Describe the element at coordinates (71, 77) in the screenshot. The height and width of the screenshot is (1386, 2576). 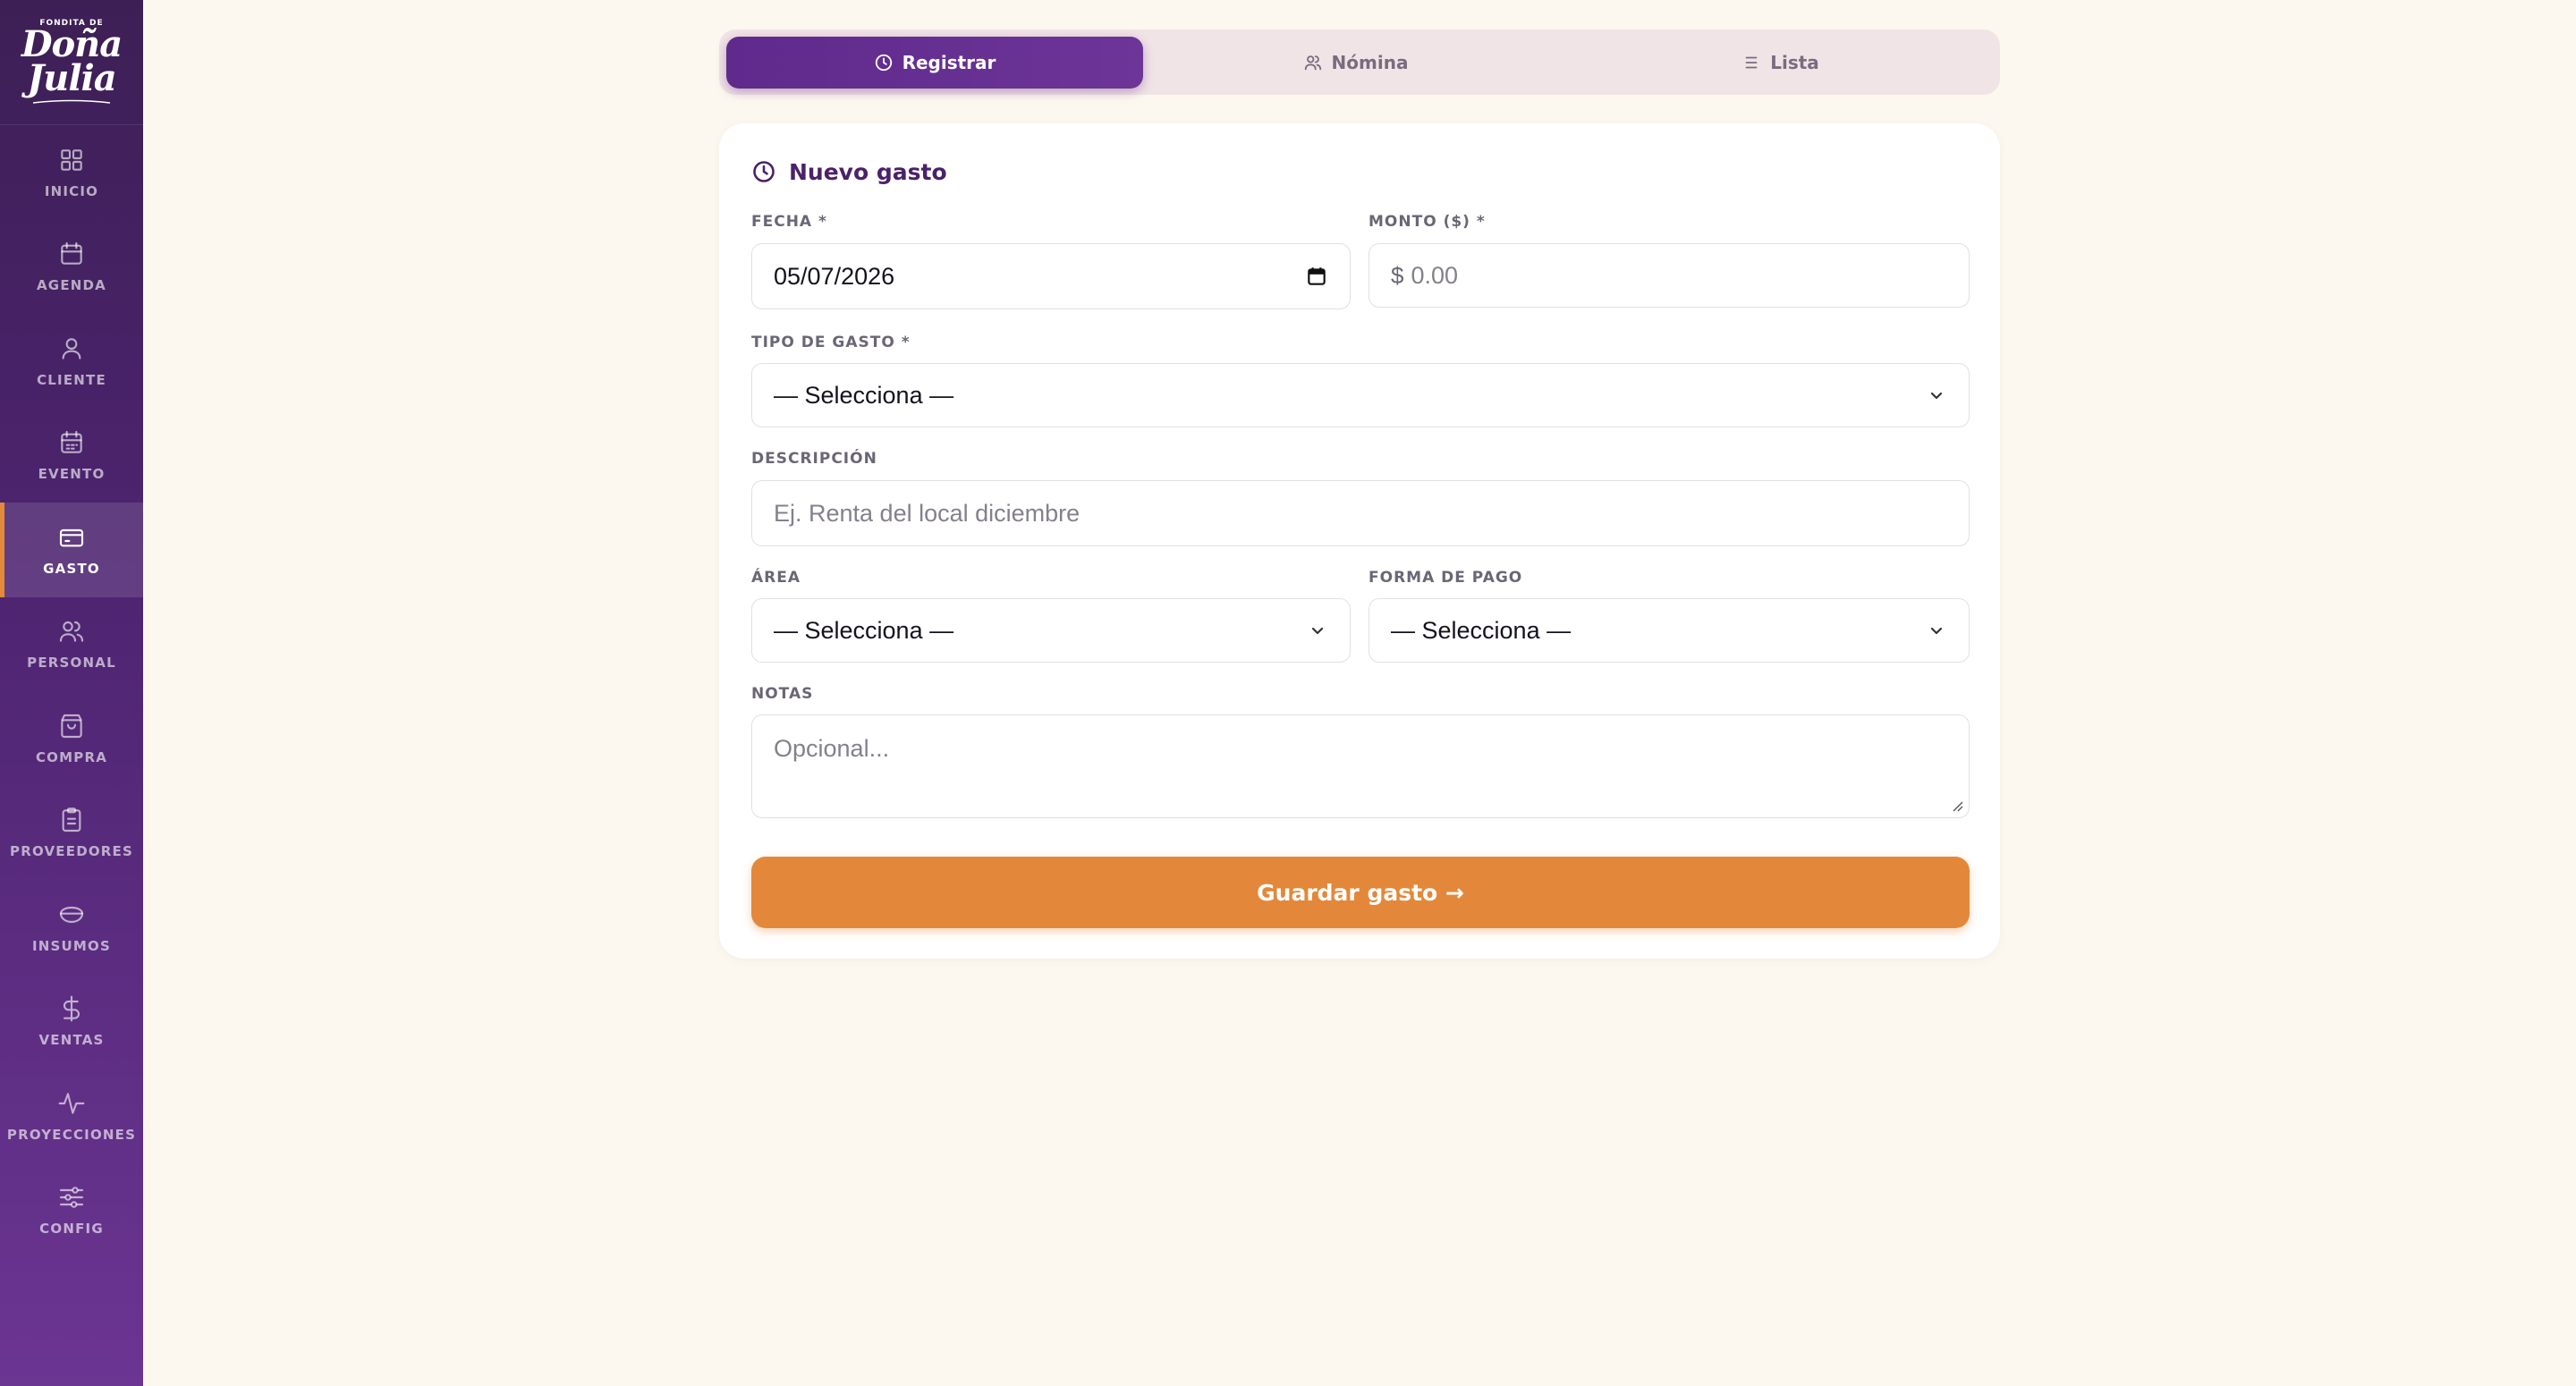
I see `brand-line-2: Julia` at that location.